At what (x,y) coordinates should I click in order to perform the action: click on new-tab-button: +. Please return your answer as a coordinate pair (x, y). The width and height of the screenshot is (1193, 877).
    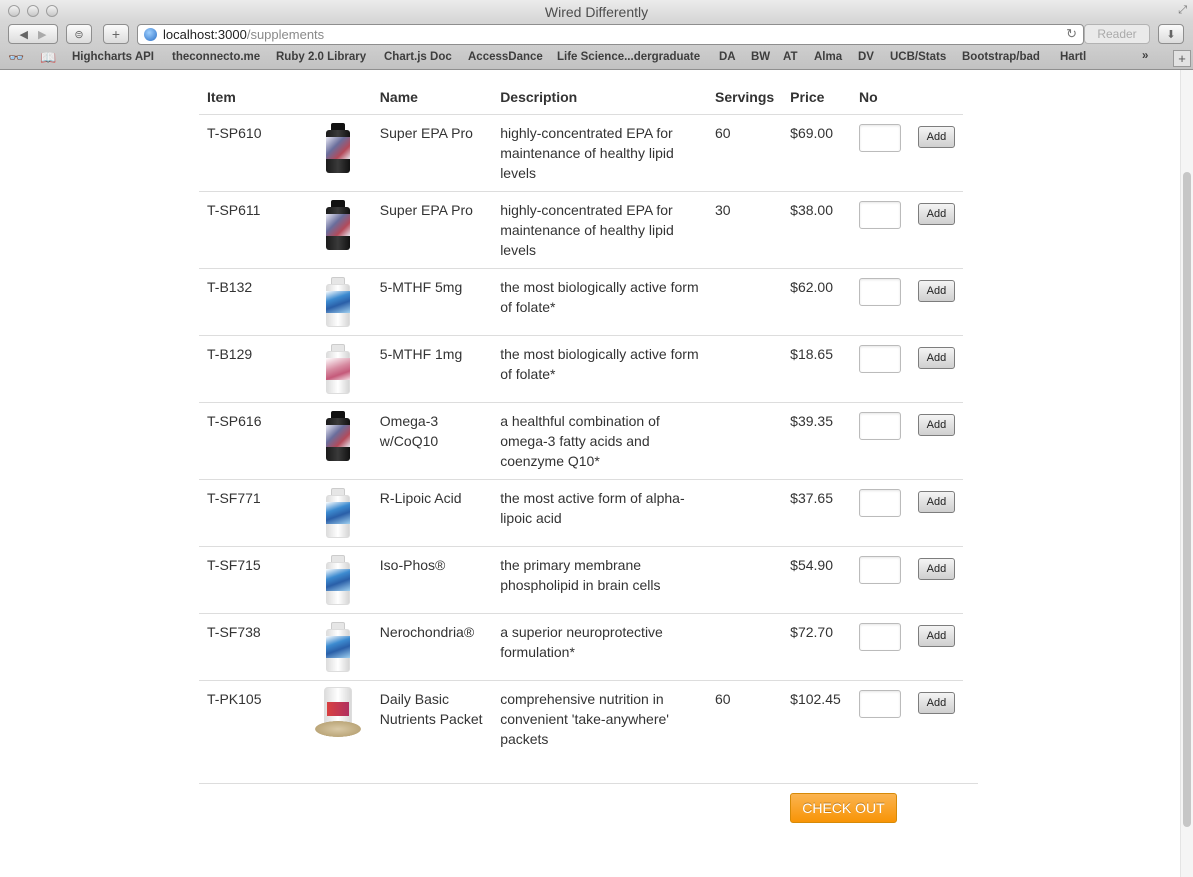
    Looking at the image, I should click on (116, 34).